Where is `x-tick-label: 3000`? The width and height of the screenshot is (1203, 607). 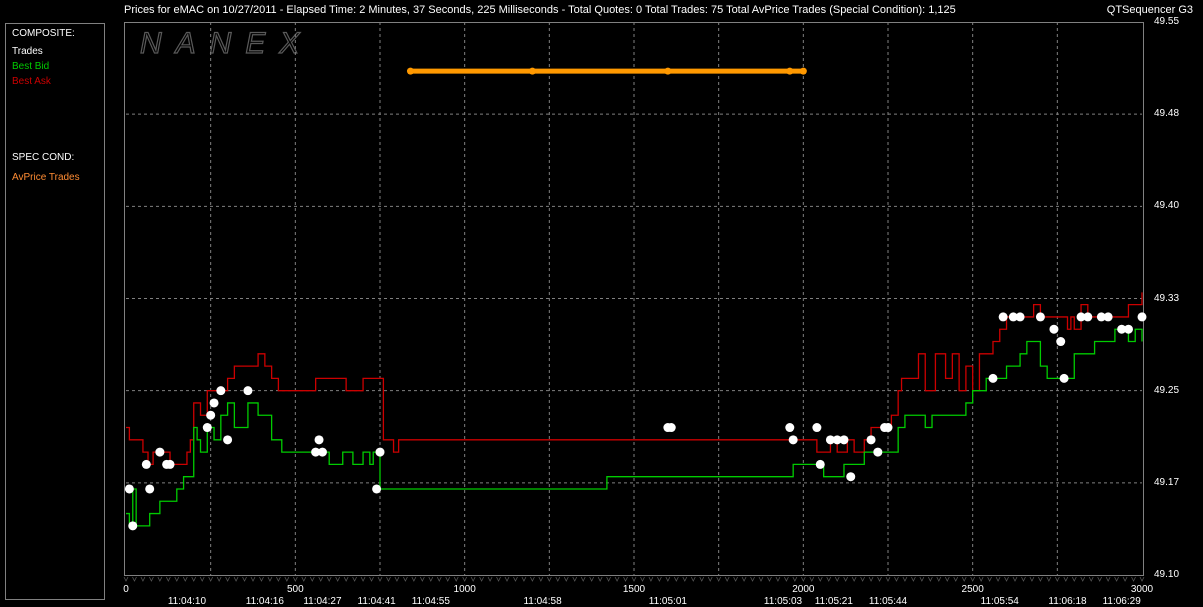 x-tick-label: 3000 is located at coordinates (1142, 589).